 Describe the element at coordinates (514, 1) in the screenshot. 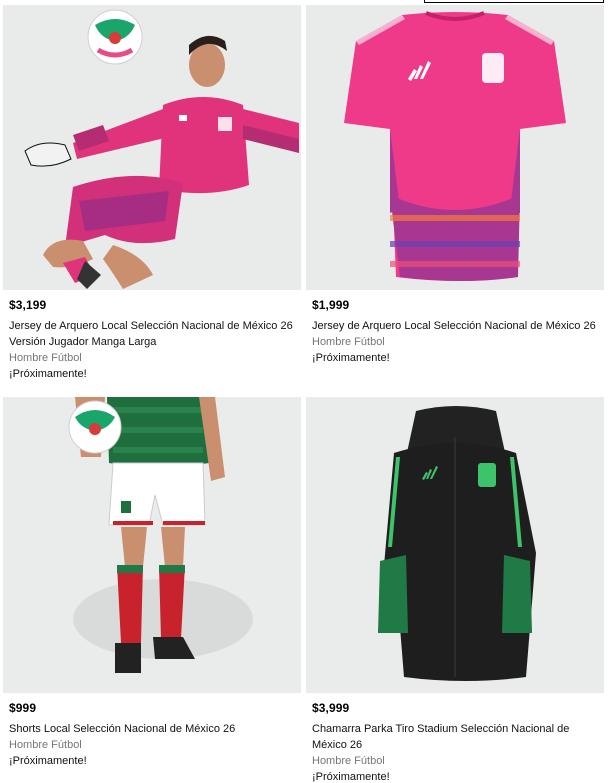

I see `search-box-edge` at that location.